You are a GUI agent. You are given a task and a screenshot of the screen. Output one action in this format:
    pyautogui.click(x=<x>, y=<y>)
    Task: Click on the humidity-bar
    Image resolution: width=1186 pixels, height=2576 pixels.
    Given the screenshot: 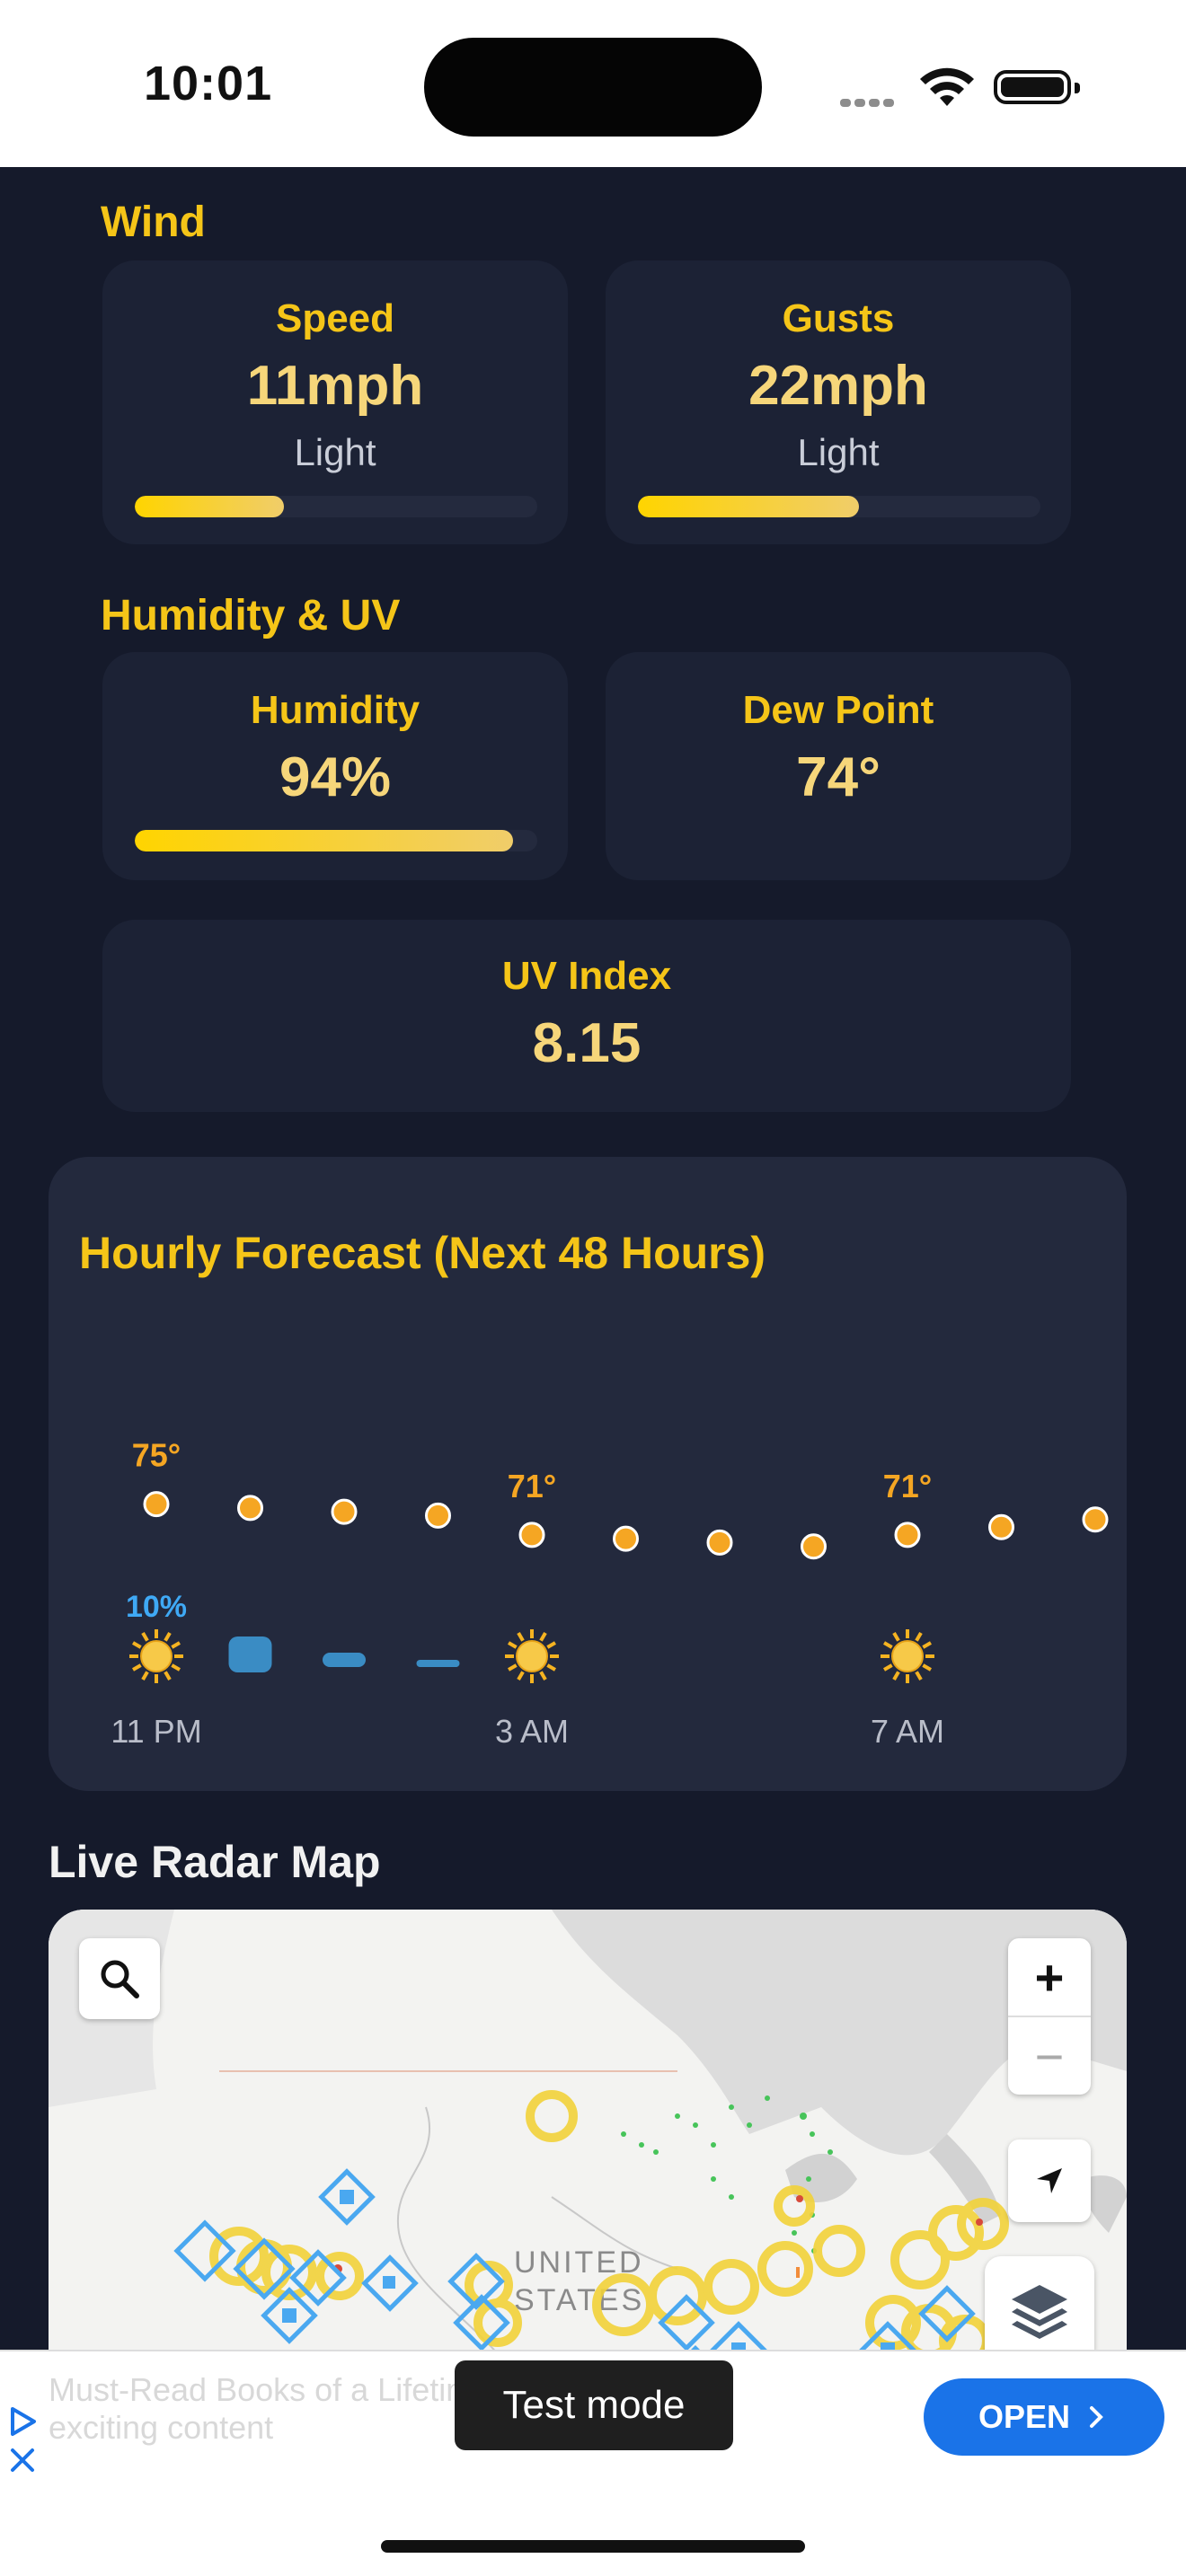 What is the action you would take?
    pyautogui.click(x=336, y=840)
    